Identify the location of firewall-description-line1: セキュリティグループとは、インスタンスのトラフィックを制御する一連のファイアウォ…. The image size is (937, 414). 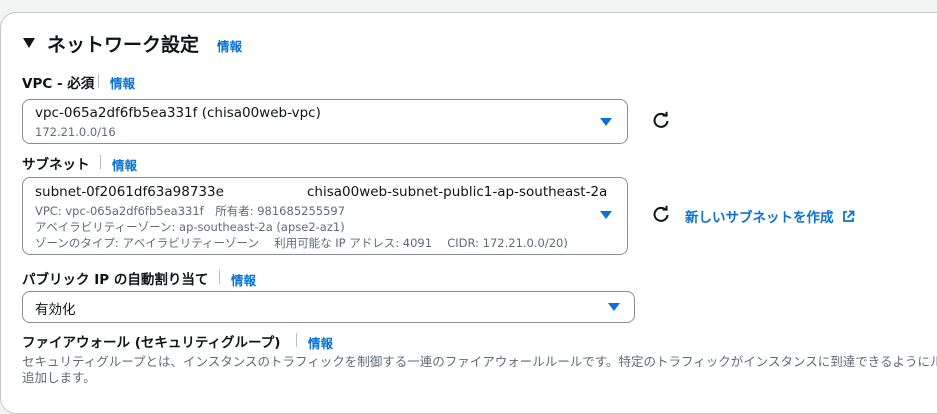
(479, 361).